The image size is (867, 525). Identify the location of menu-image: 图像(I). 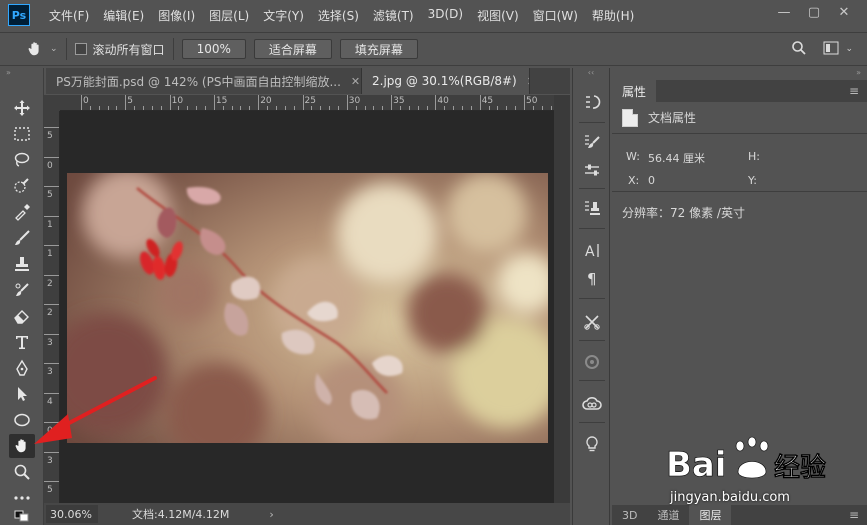
(176, 15).